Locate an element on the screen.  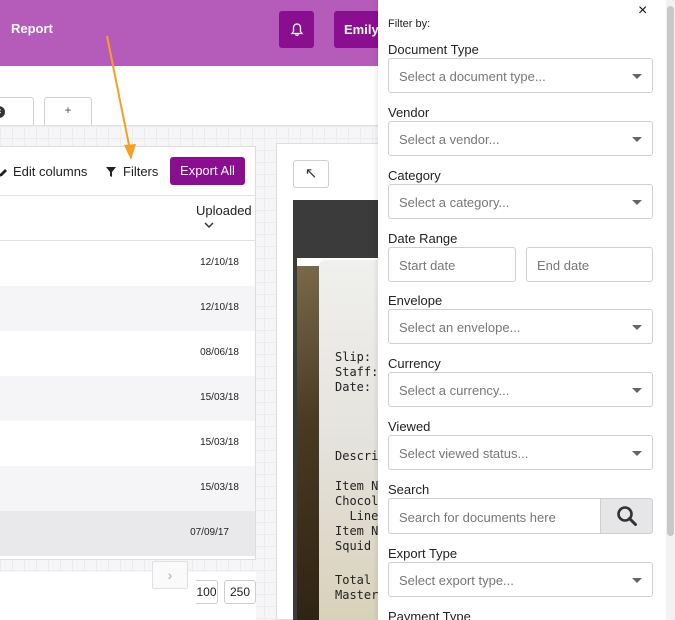
payment-type-label: Payment Type is located at coordinates (429, 614).